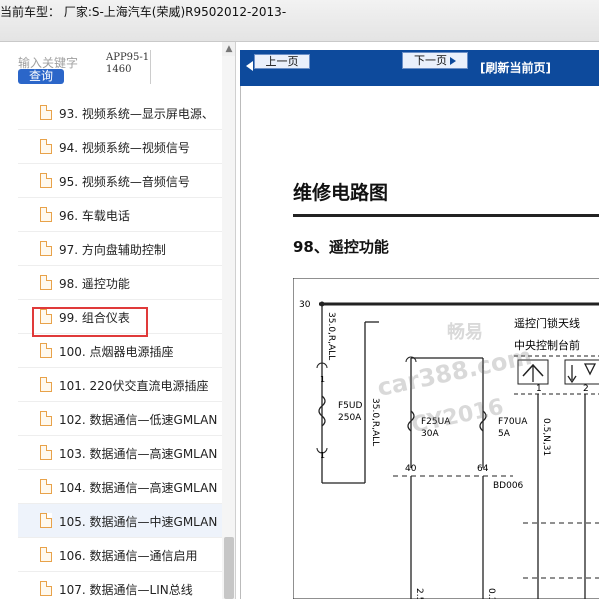 The width and height of the screenshot is (599, 599). I want to click on tree-item: 96. 车载电话, so click(120, 215).